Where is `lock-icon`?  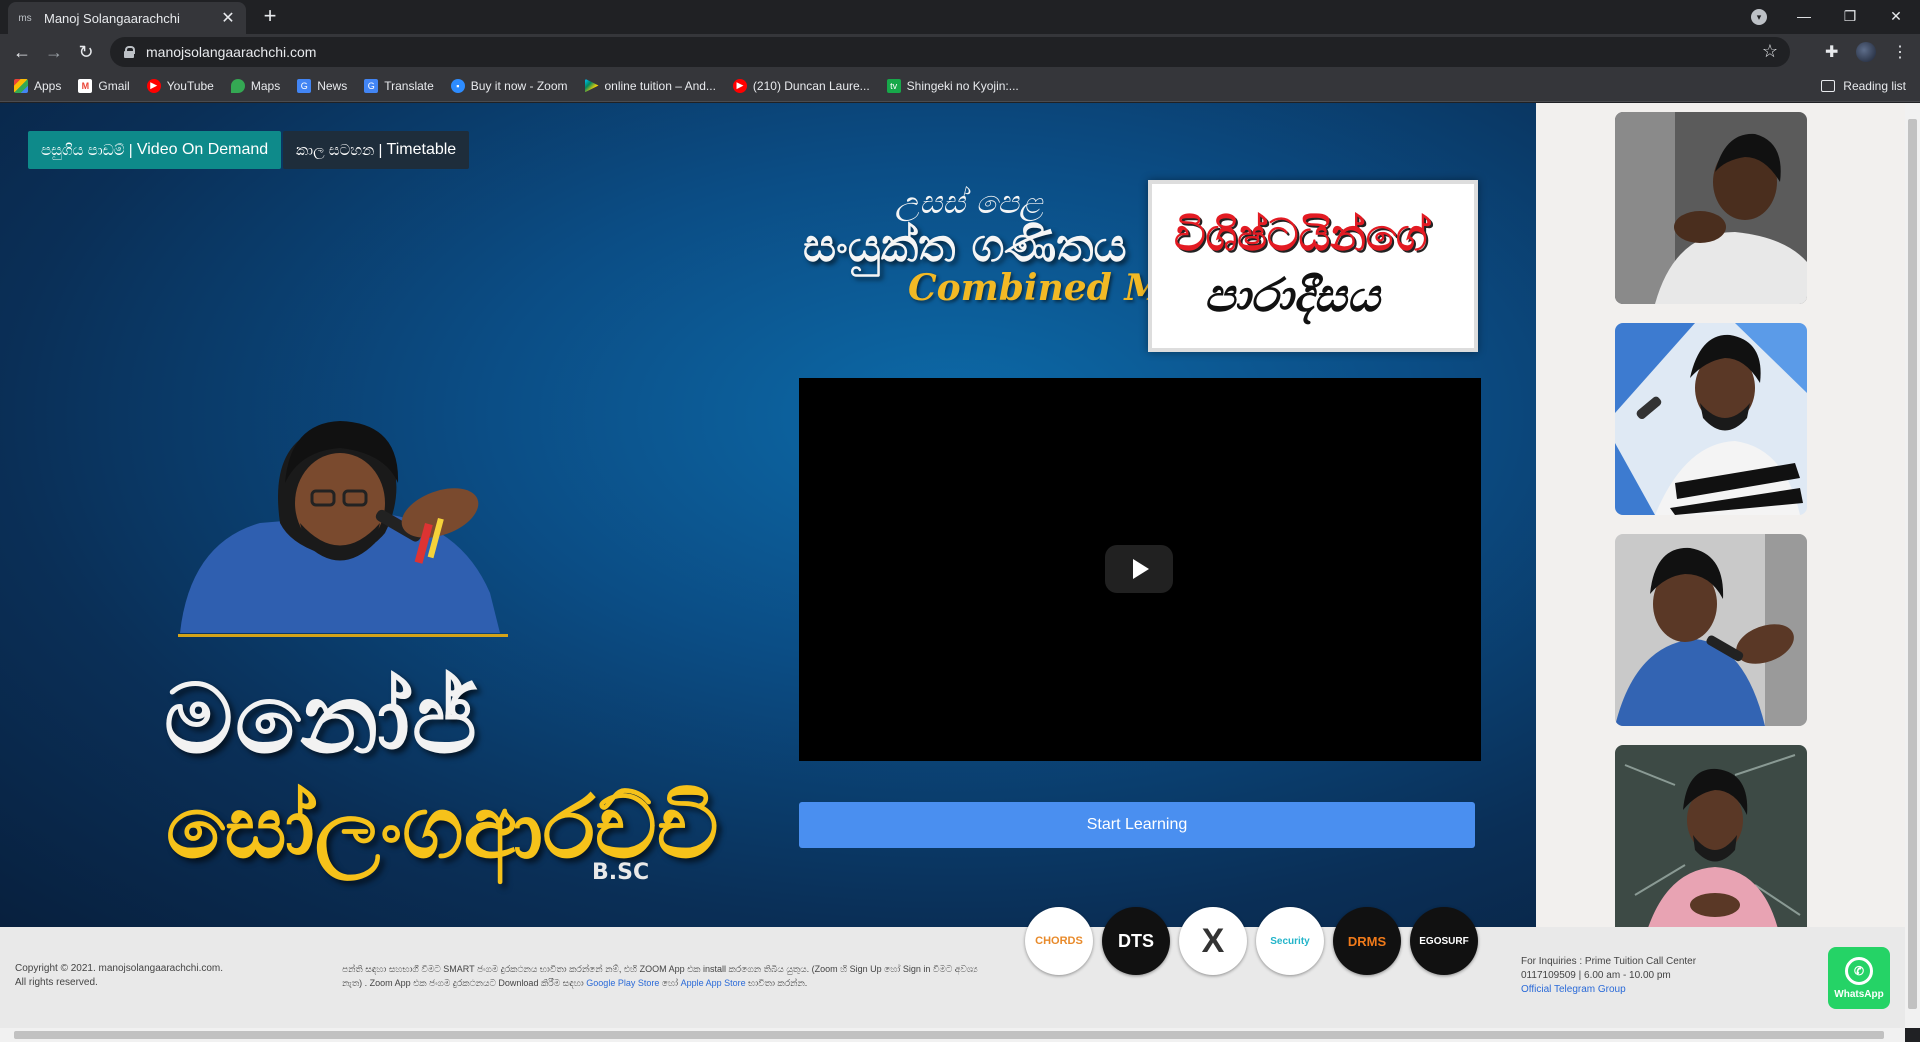
lock-icon is located at coordinates (129, 52).